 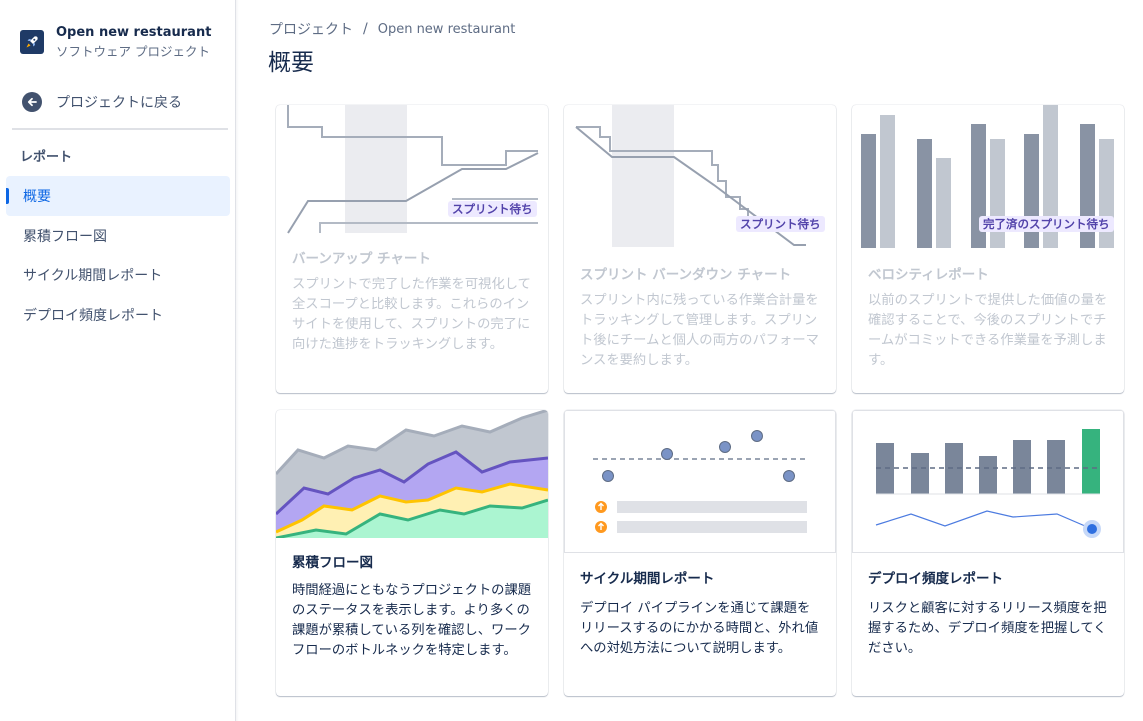 What do you see at coordinates (291, 63) in the screenshot?
I see `page-title: 概要` at bounding box center [291, 63].